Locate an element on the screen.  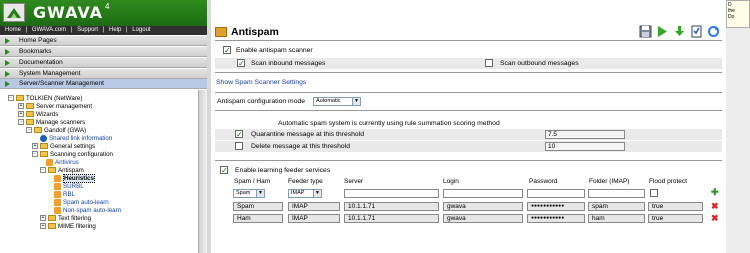
info-icon is located at coordinates (43, 138).